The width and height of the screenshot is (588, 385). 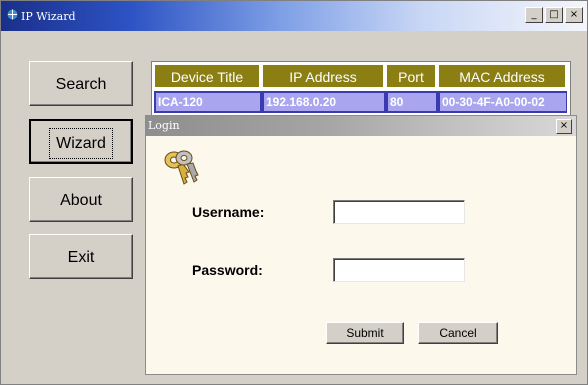 What do you see at coordinates (502, 76) in the screenshot?
I see `column-header-mac-address: MAC Address` at bounding box center [502, 76].